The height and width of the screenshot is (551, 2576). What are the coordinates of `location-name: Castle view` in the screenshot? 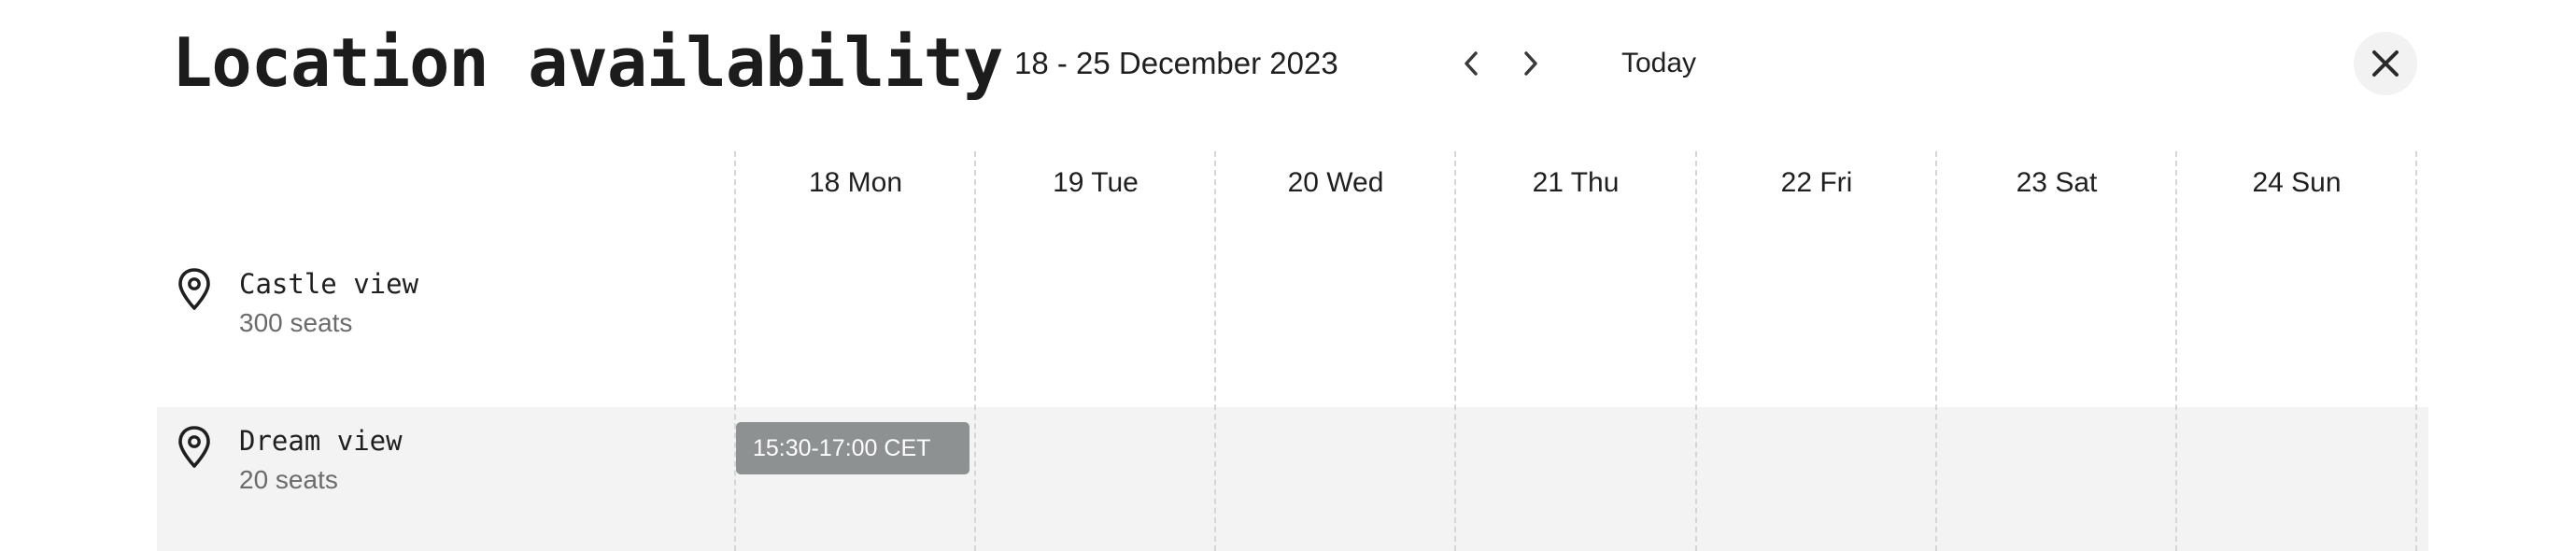 It's located at (329, 284).